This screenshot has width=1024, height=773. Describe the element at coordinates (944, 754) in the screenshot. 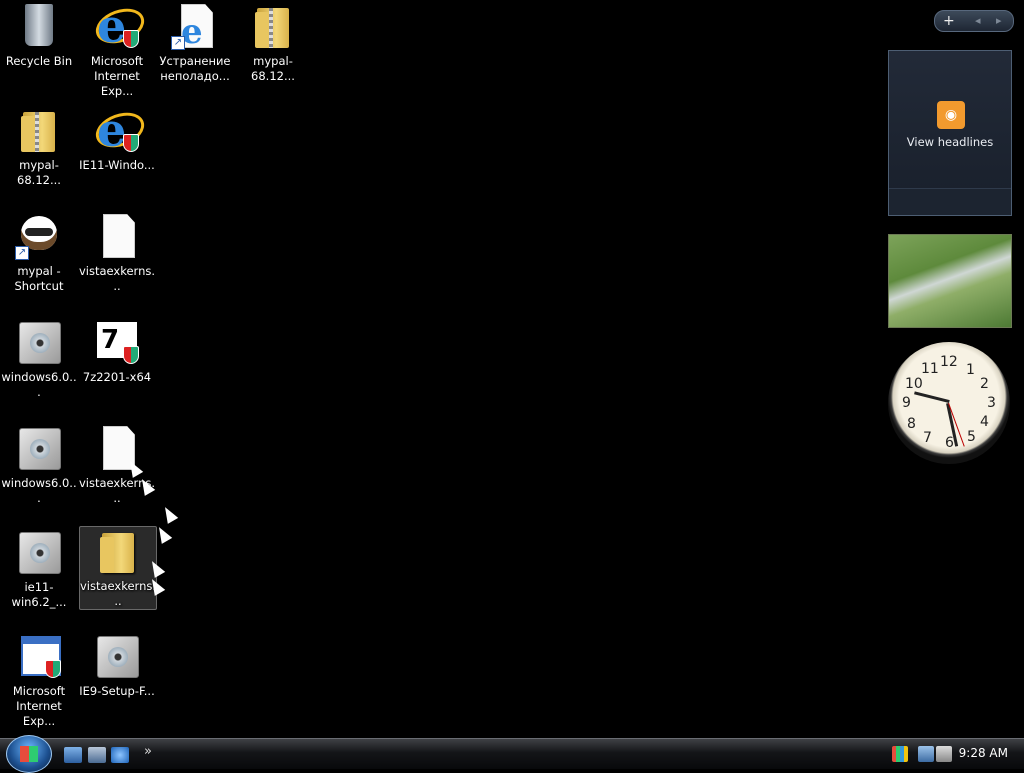

I see `volume-muted-icon` at that location.